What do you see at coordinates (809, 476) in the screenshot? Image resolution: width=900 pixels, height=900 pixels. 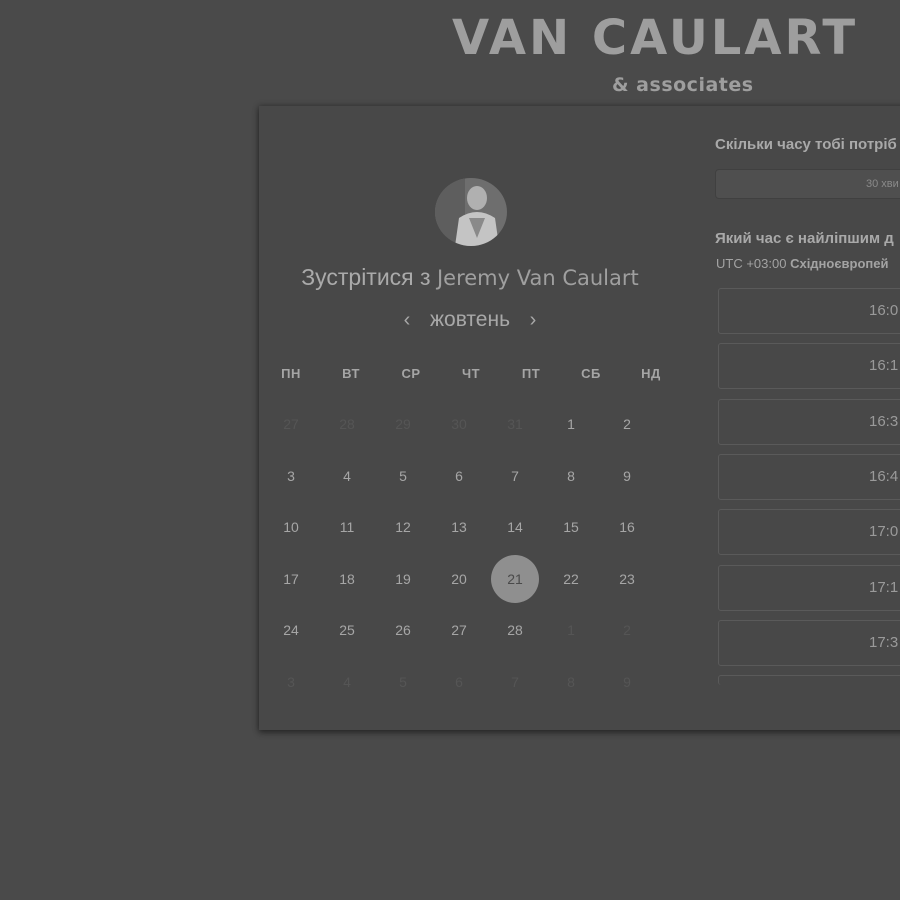 I see `time-slot: 16:4` at bounding box center [809, 476].